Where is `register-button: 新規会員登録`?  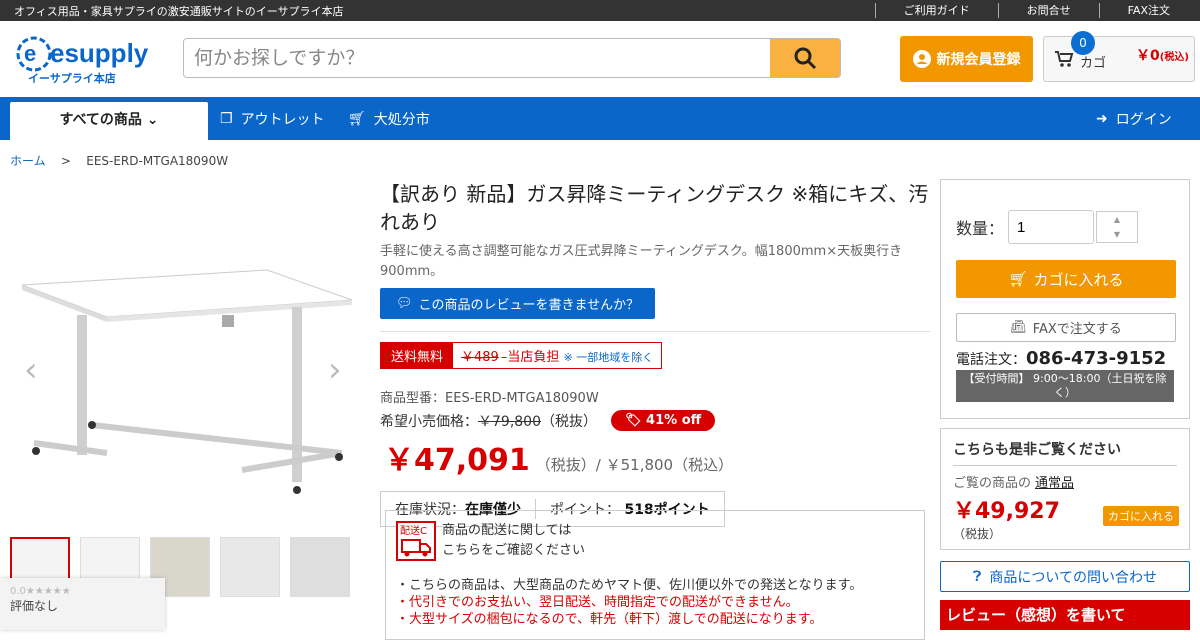
register-button: 新規会員登録 is located at coordinates (966, 59).